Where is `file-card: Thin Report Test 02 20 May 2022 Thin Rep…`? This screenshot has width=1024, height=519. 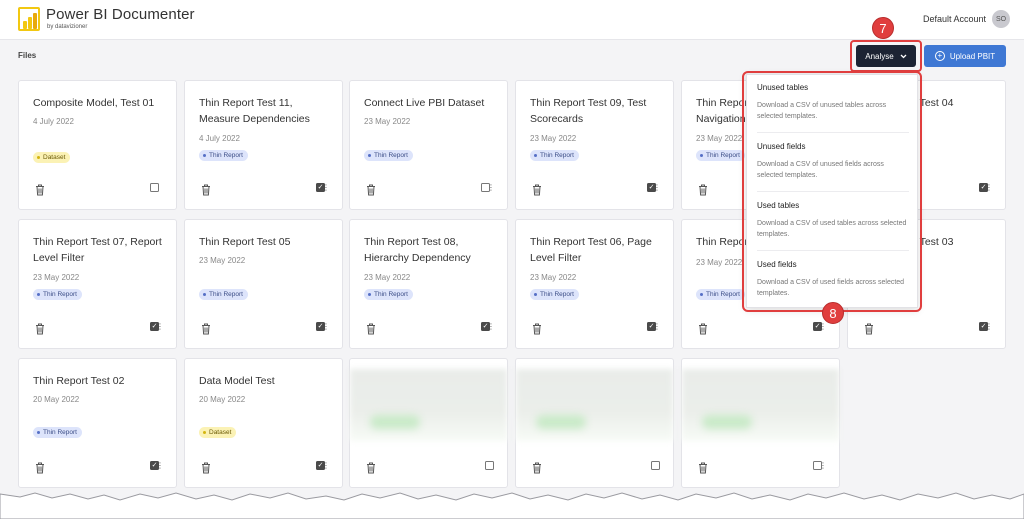
file-card: Thin Report Test 02 20 May 2022 Thin Rep… is located at coordinates (97, 423).